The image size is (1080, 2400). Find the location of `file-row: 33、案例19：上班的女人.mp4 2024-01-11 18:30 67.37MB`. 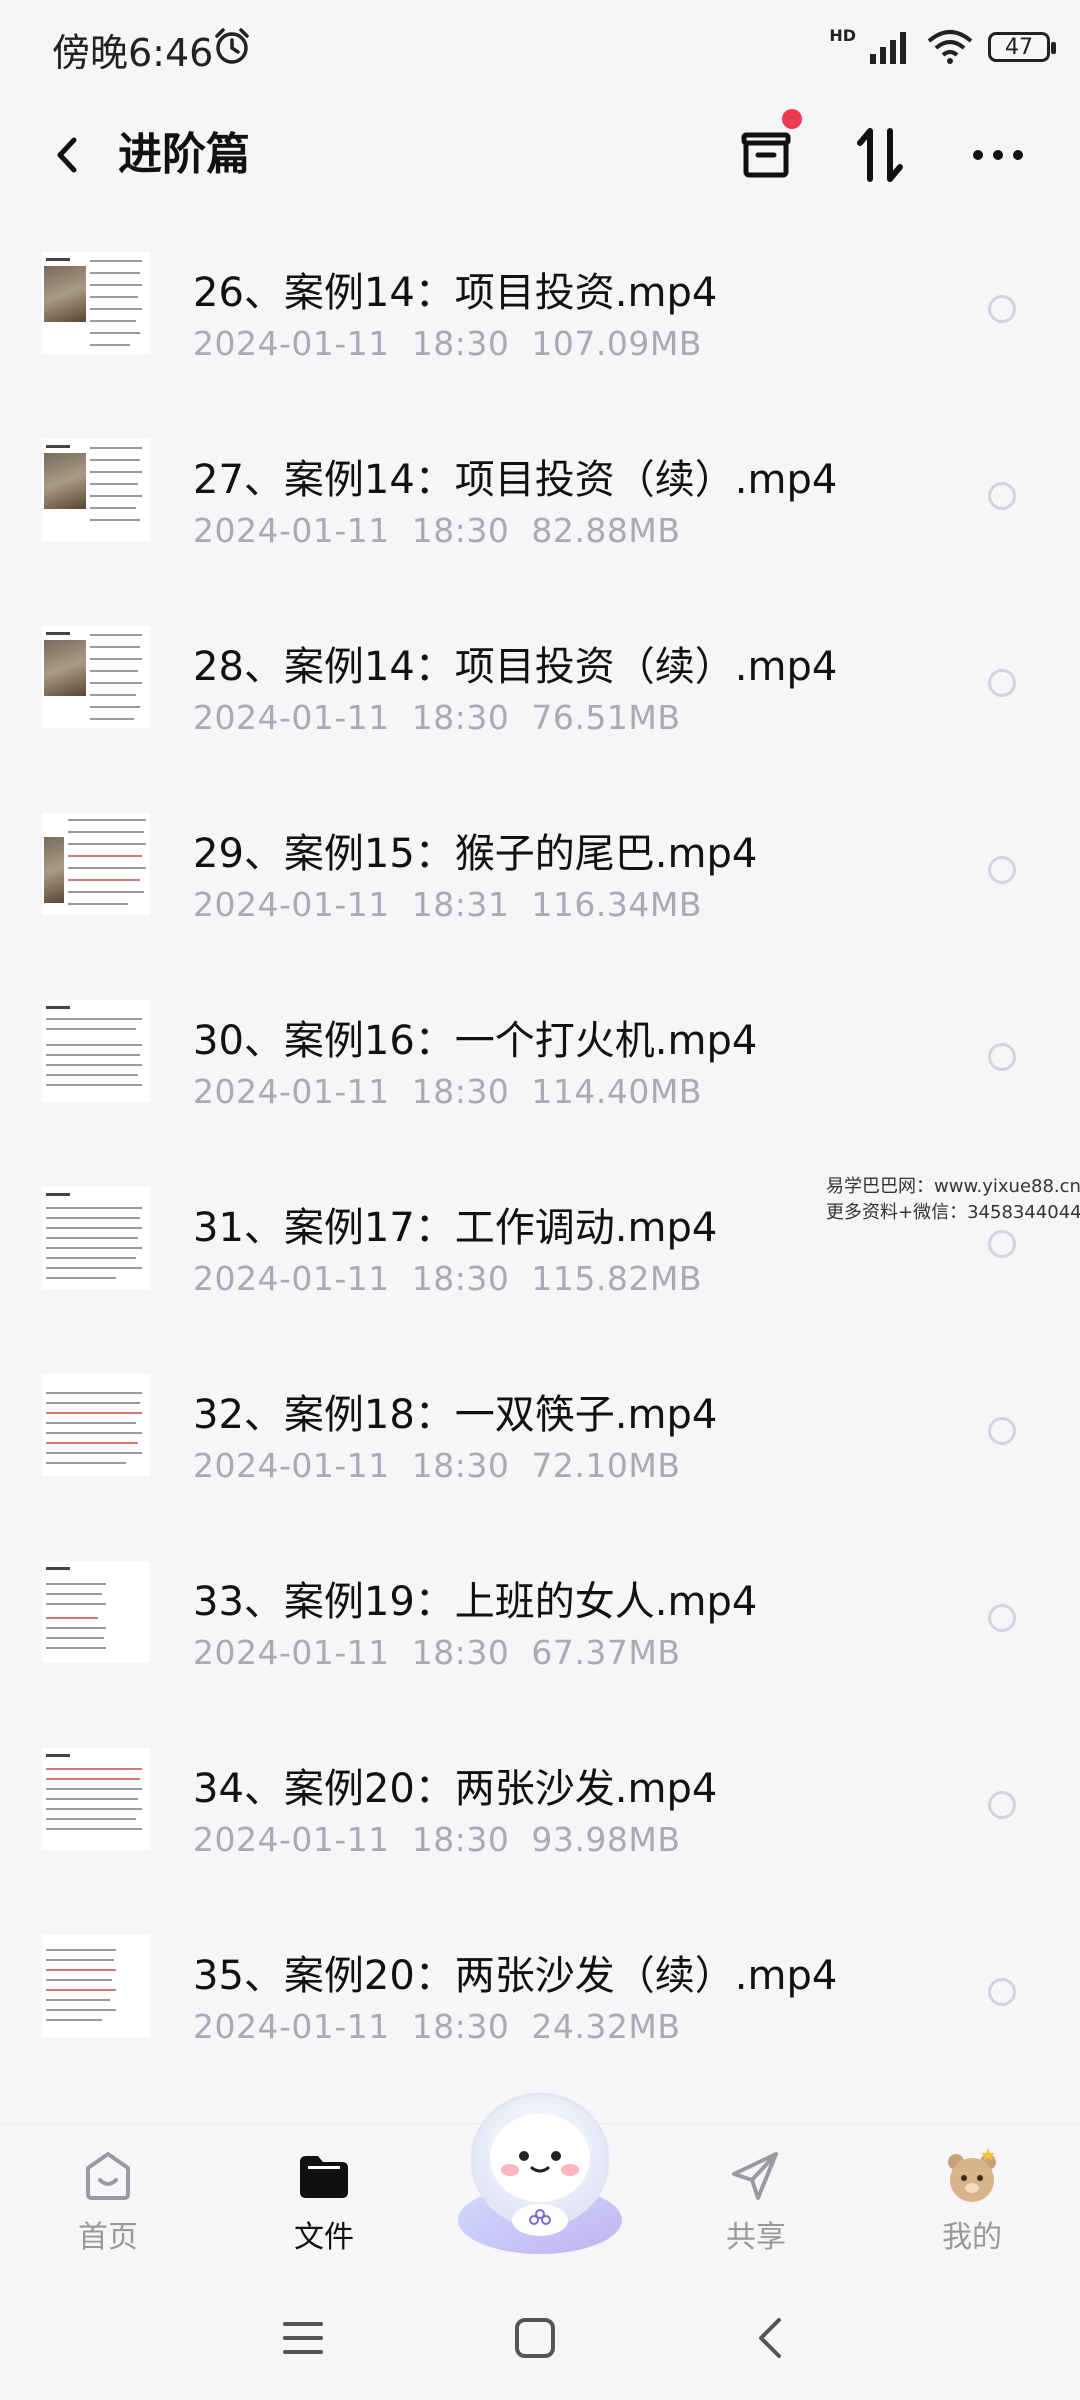

file-row: 33、案例19：上班的女人.mp4 2024-01-11 18:30 67.37MB is located at coordinates (540, 1620).